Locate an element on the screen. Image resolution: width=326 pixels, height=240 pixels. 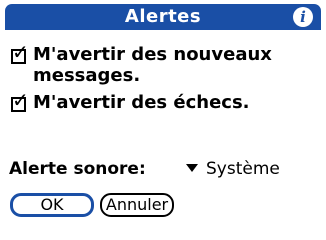
option-new-messages-label-line2: messages. is located at coordinates (87, 75).